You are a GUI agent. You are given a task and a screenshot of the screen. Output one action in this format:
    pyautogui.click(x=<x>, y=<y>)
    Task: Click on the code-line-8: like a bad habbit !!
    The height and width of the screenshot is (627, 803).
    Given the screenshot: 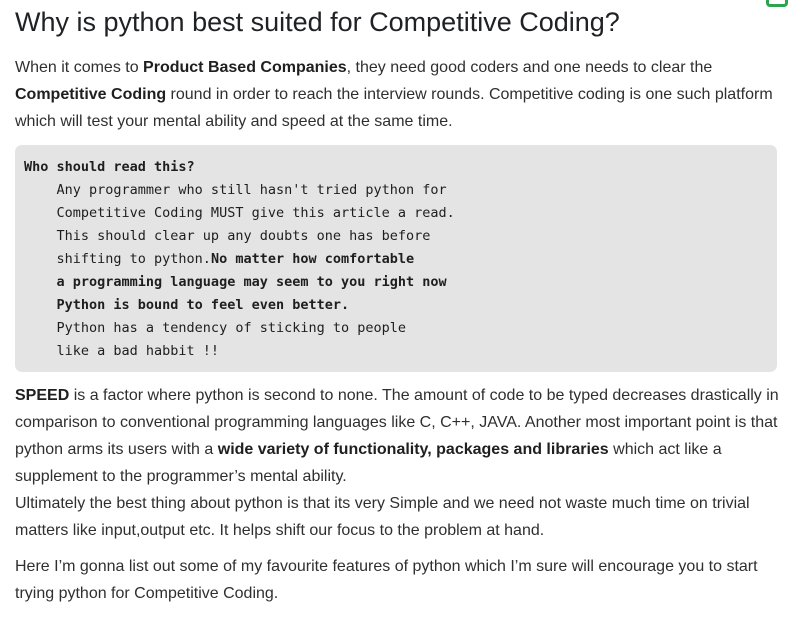 What is the action you would take?
    pyautogui.click(x=122, y=351)
    